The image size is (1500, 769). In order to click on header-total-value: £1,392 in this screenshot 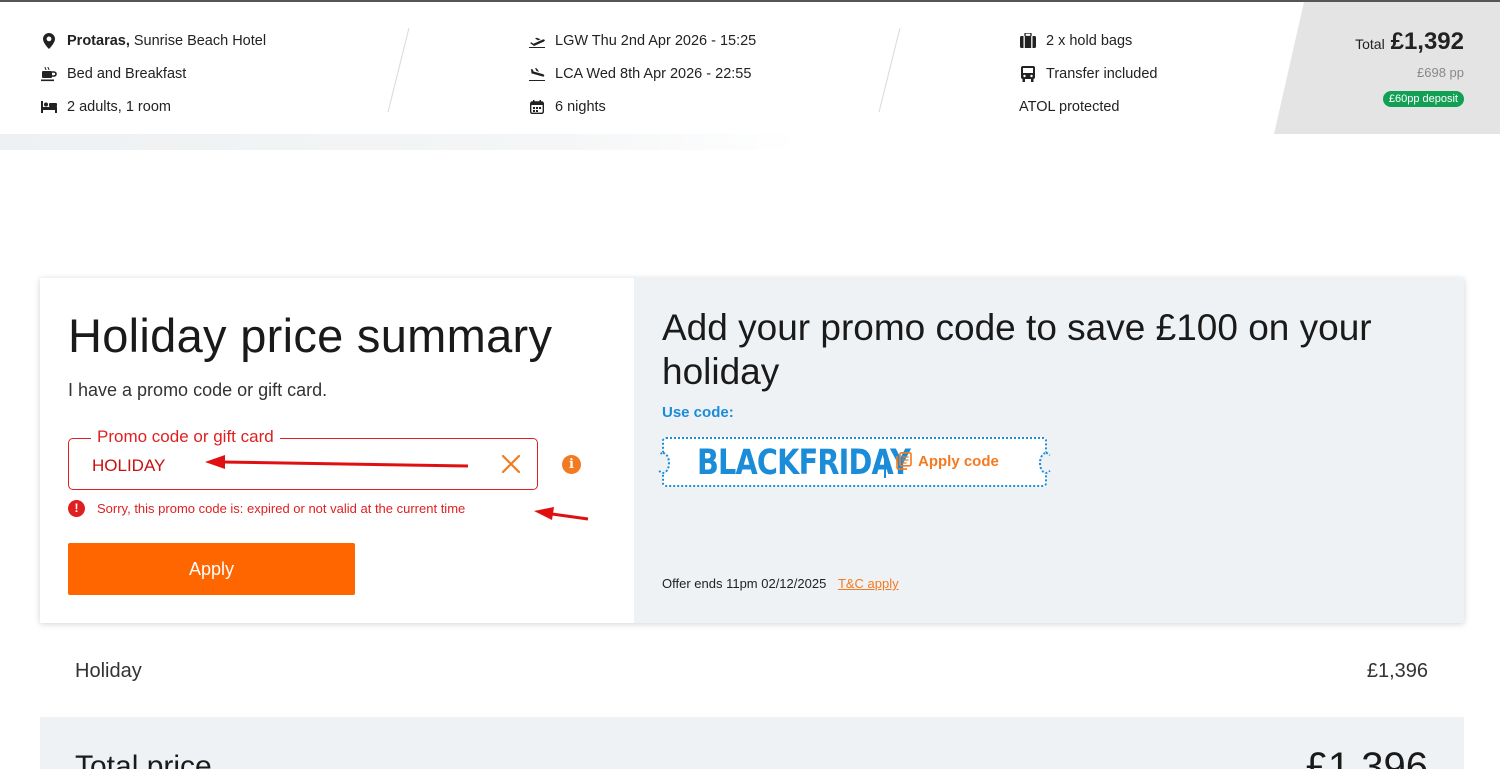, I will do `click(1427, 41)`.